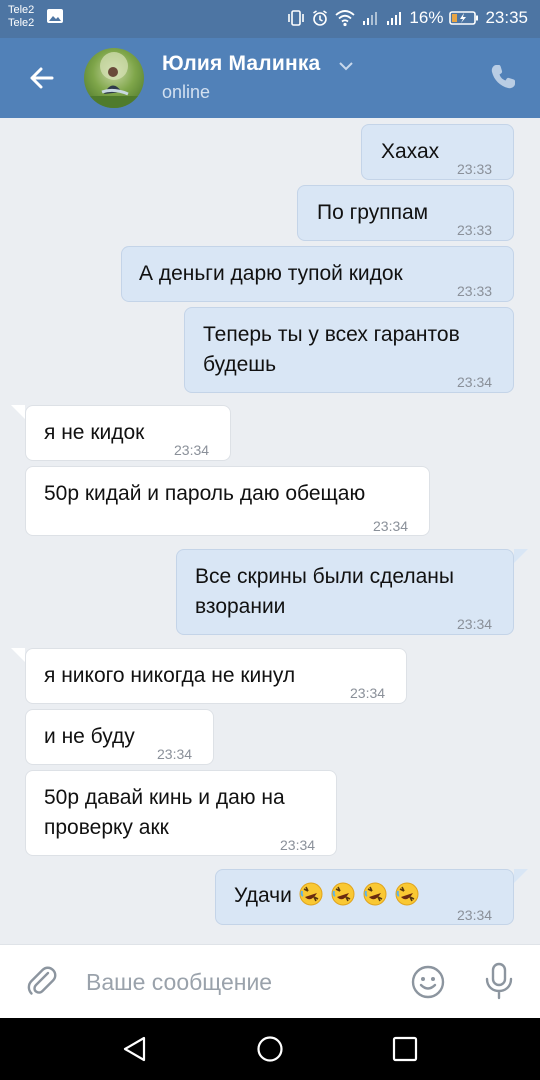 The width and height of the screenshot is (540, 1080). What do you see at coordinates (349, 350) in the screenshot?
I see `message-outgoing: Теперь ты у всех гарантов будешь 23:34` at bounding box center [349, 350].